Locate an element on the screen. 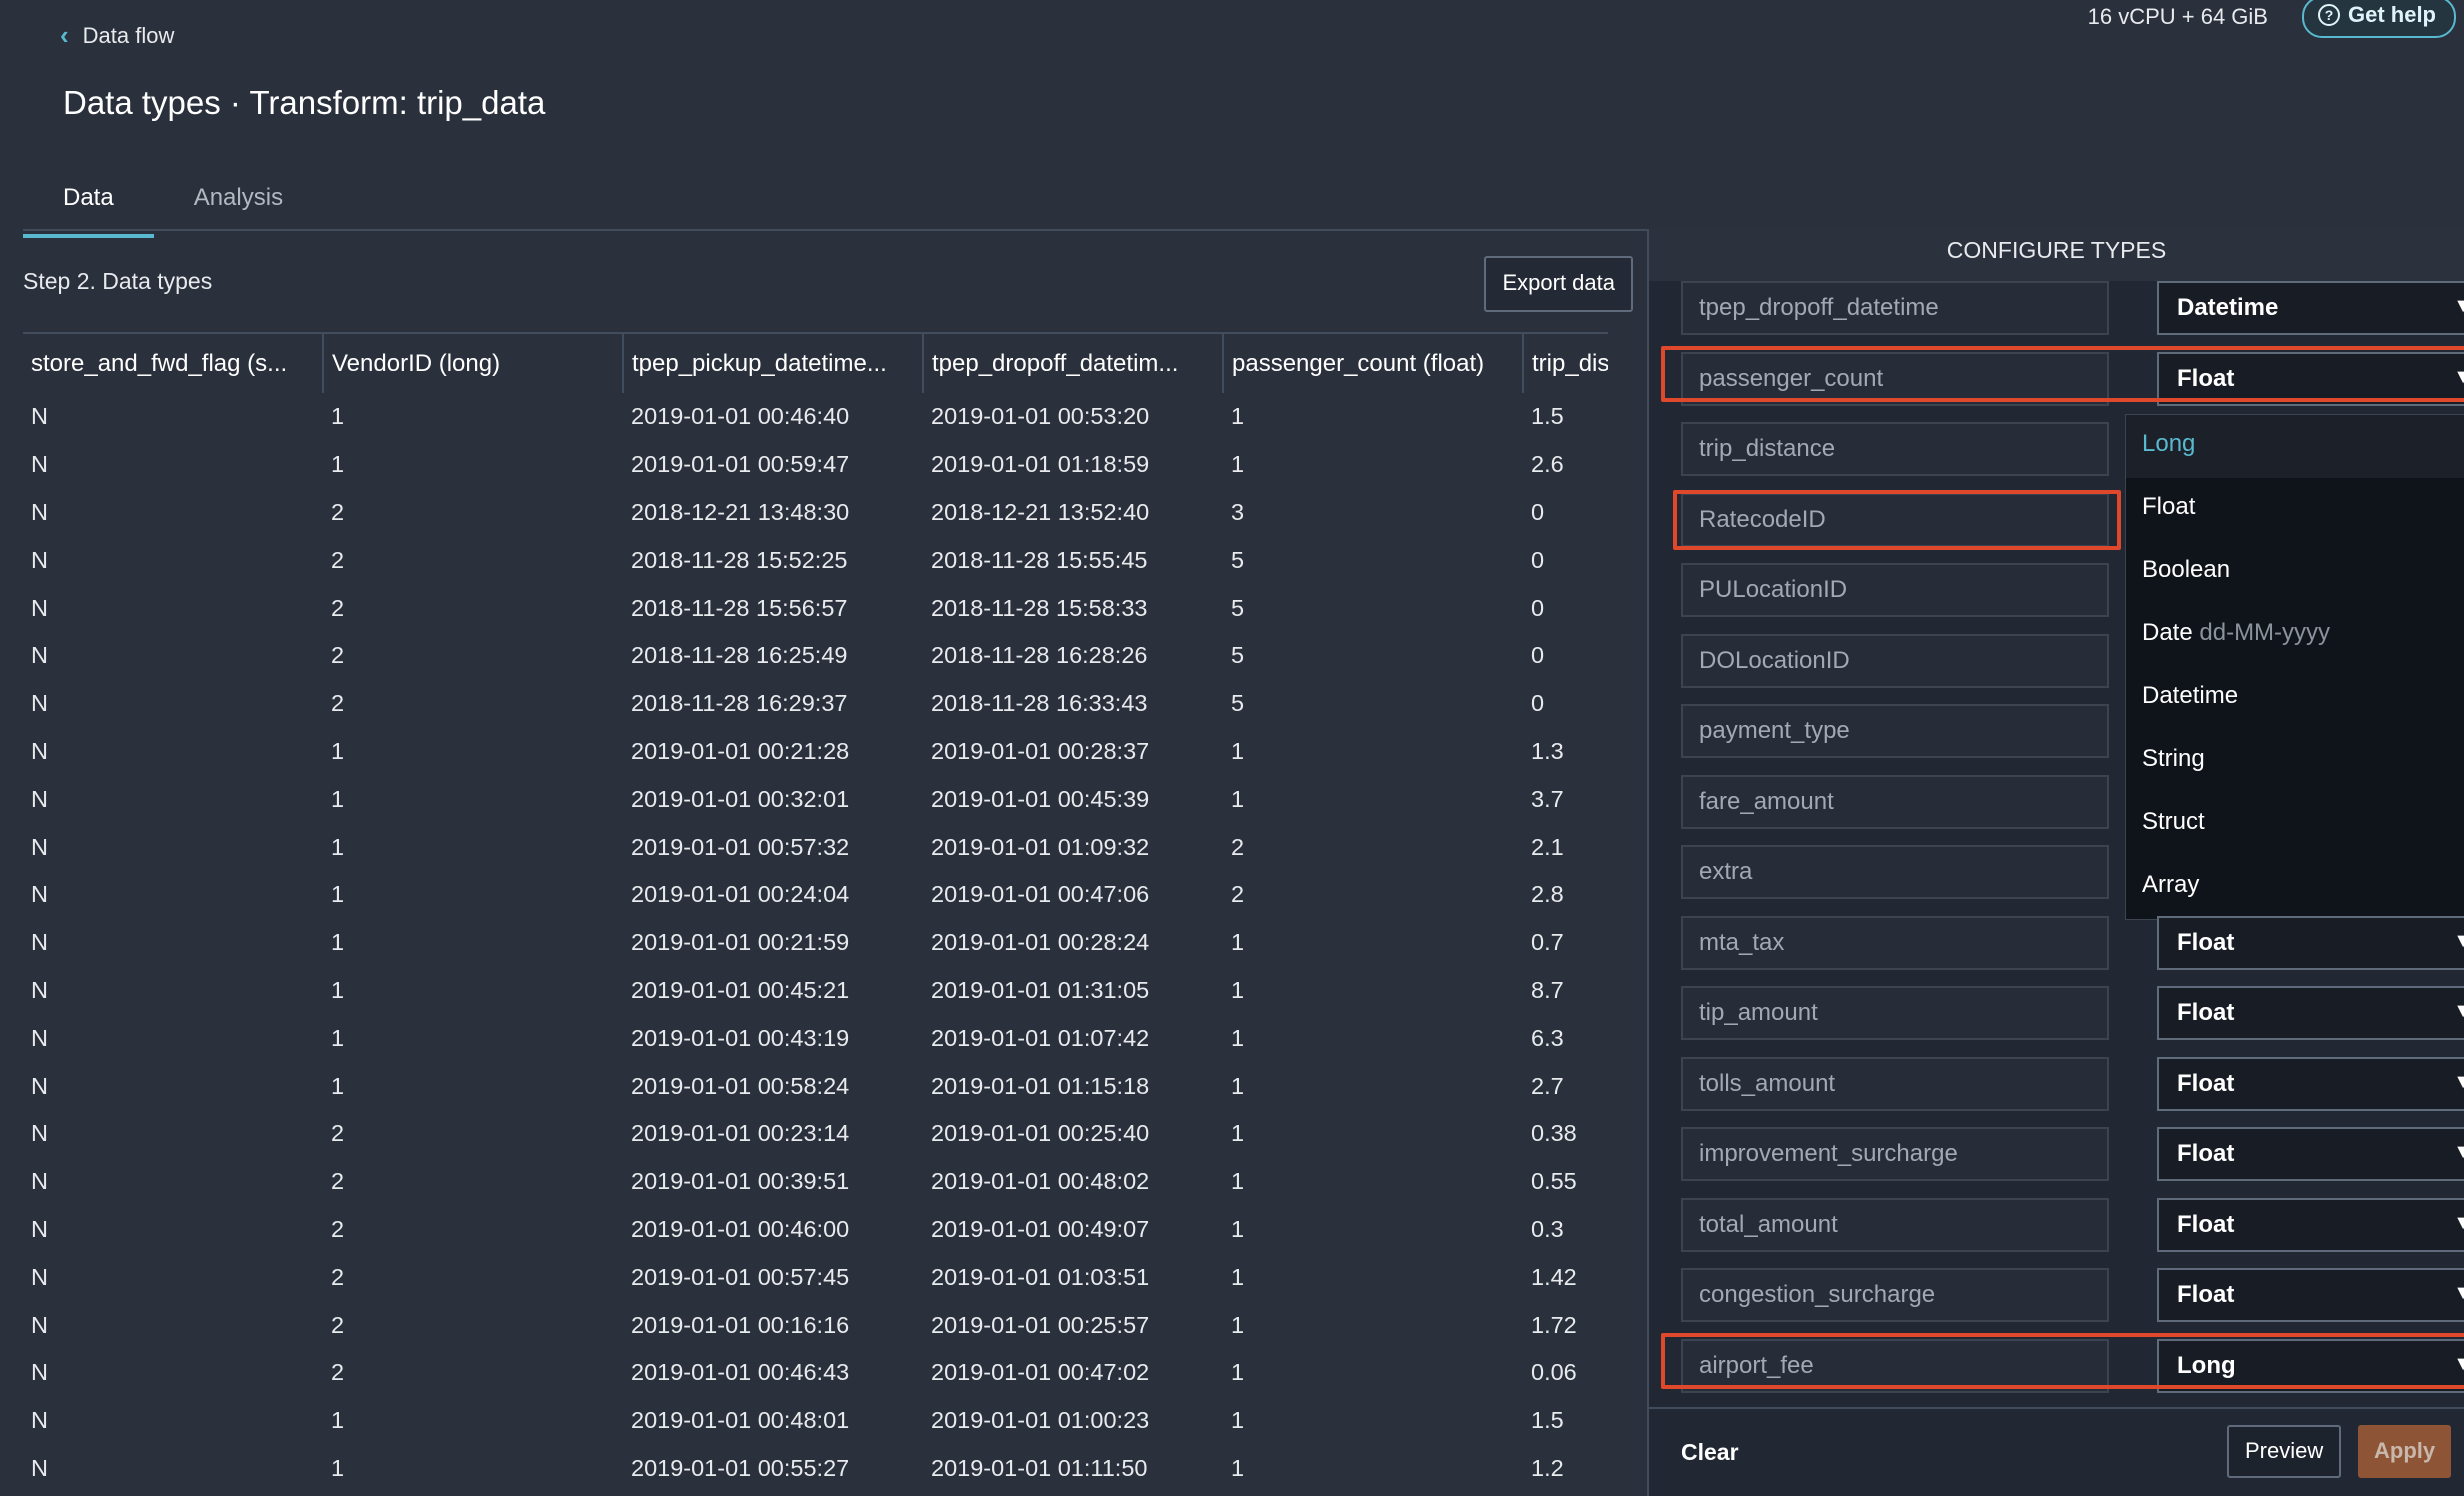 The image size is (2464, 1496). table-cell: 5 is located at coordinates (1238, 655).